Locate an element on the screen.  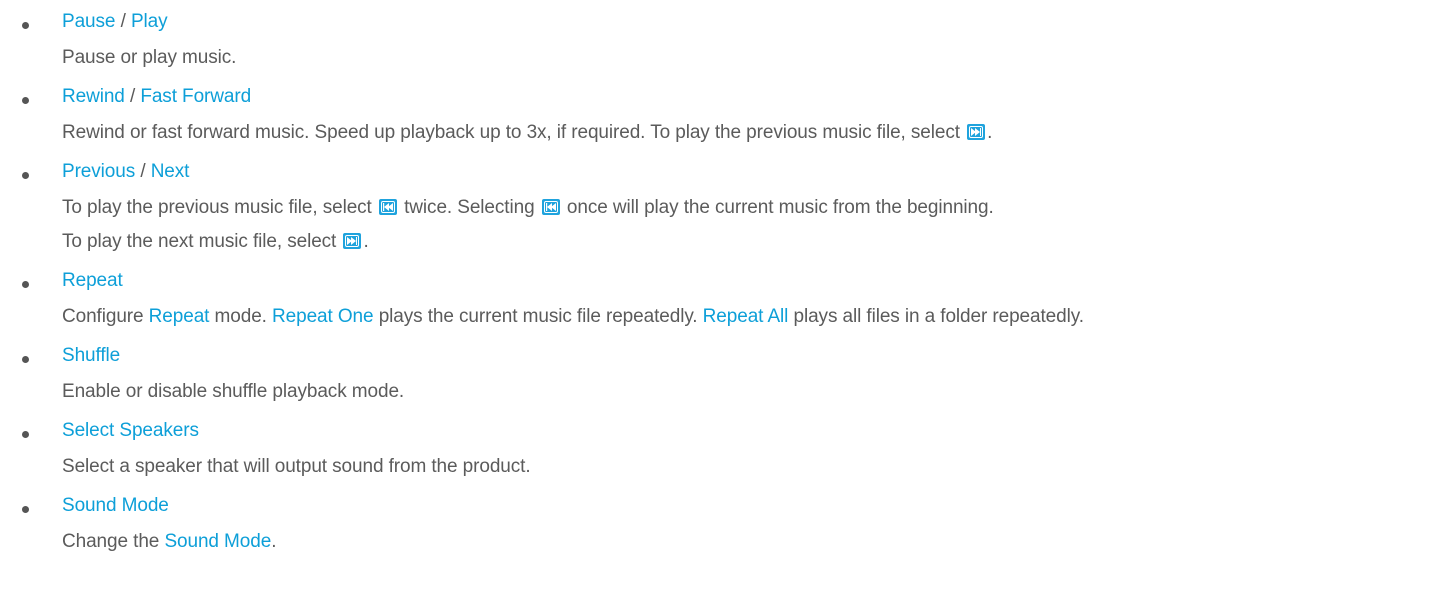
rewind-label: Rewind is located at coordinates (93, 96).